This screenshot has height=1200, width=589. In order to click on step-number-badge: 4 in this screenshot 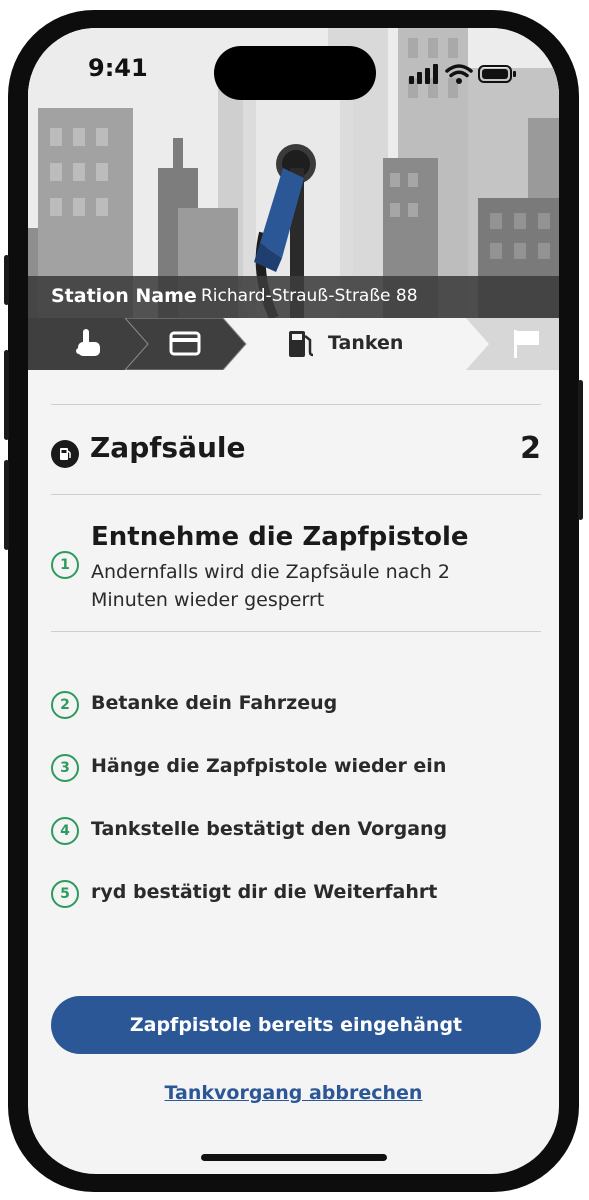, I will do `click(65, 831)`.